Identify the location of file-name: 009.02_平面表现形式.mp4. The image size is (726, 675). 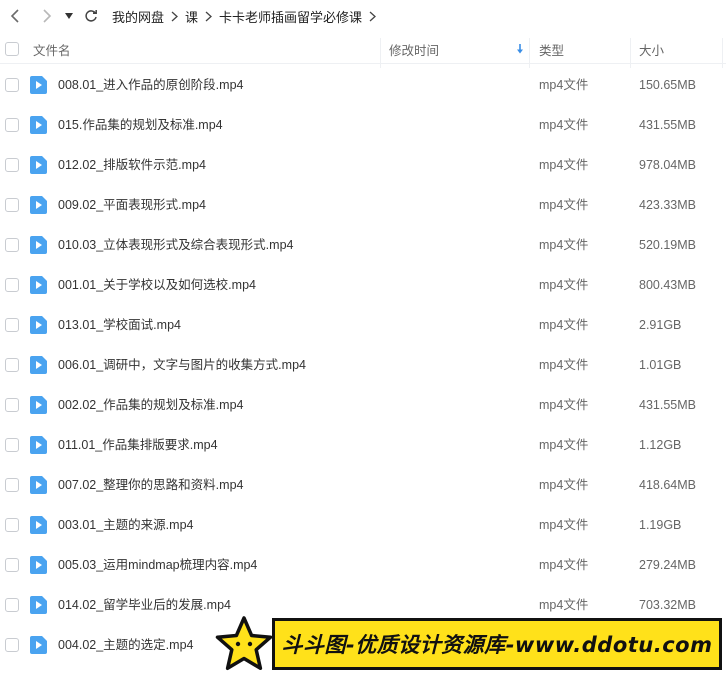
(132, 205).